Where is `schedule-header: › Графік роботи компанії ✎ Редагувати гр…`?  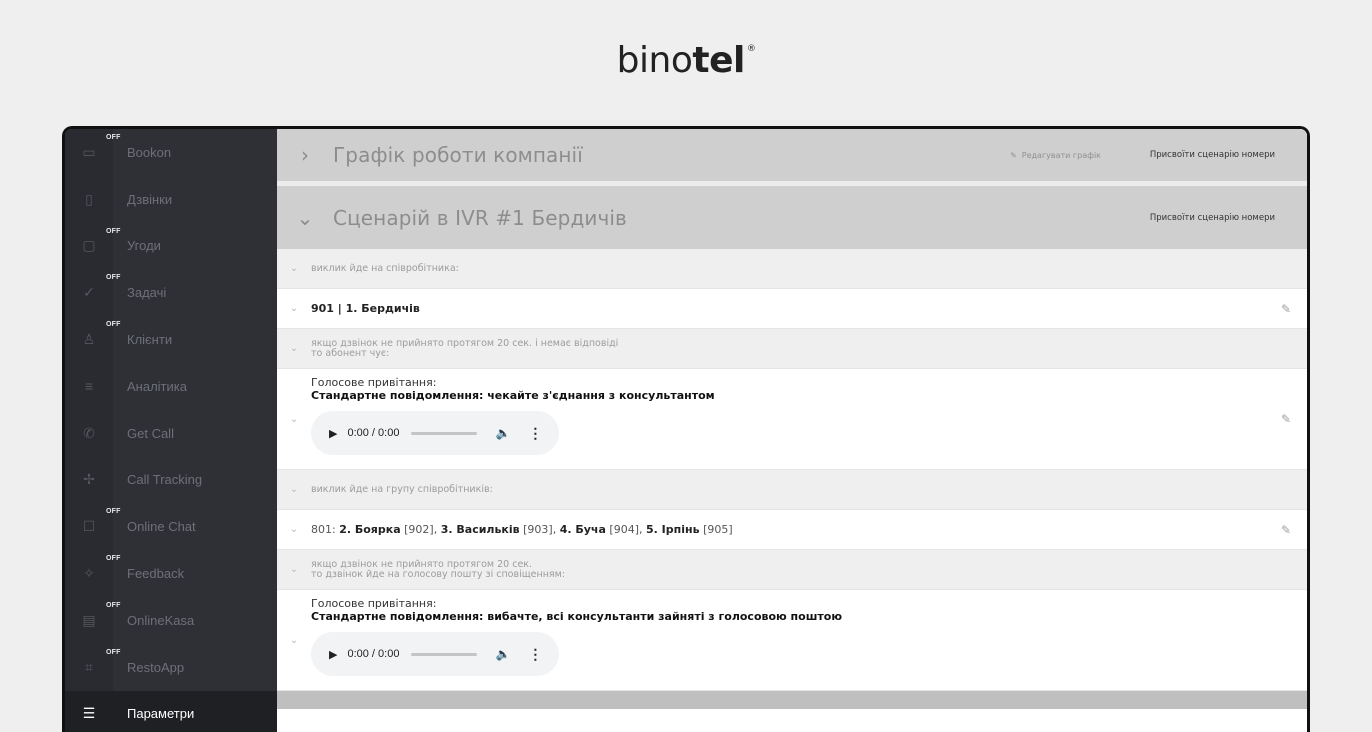
schedule-header: › Графік роботи компанії ✎ Редагувати гр… is located at coordinates (792, 157).